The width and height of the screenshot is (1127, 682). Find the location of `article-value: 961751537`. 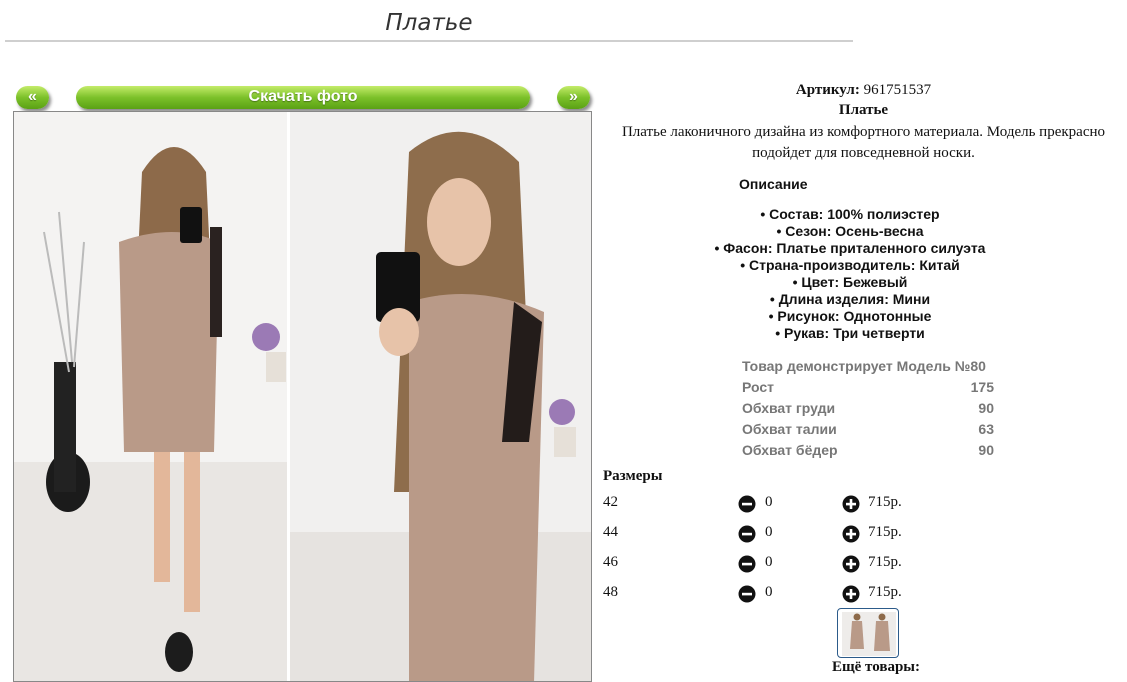

article-value: 961751537 is located at coordinates (897, 90).